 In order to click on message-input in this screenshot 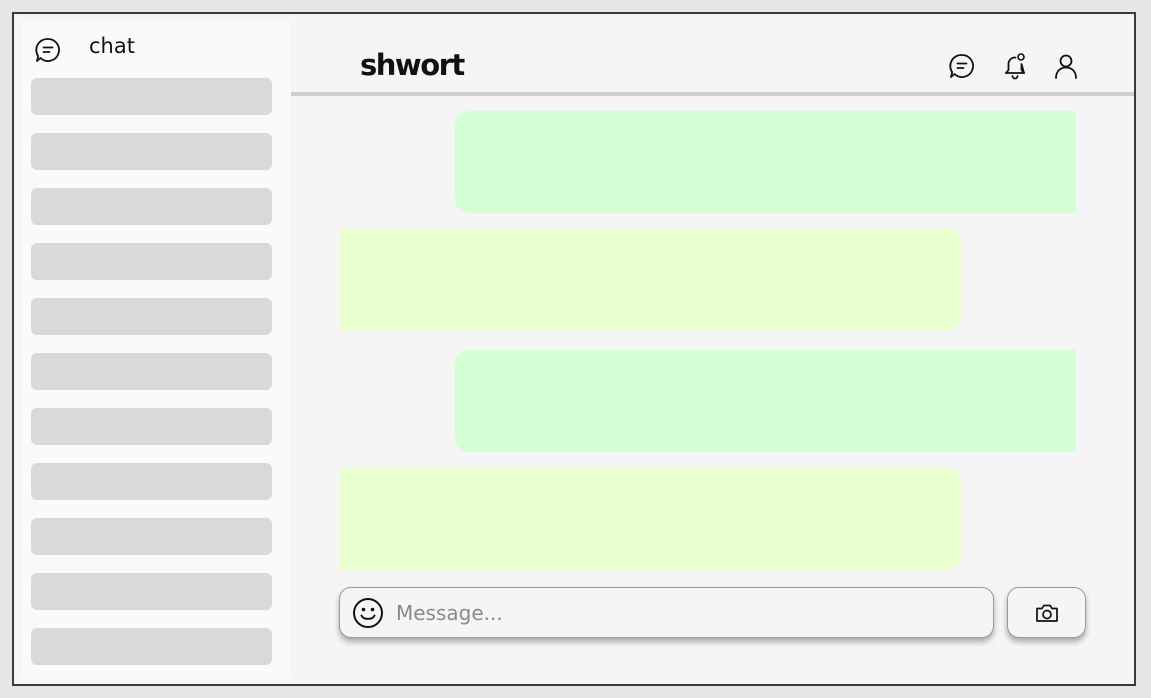, I will do `click(686, 613)`.